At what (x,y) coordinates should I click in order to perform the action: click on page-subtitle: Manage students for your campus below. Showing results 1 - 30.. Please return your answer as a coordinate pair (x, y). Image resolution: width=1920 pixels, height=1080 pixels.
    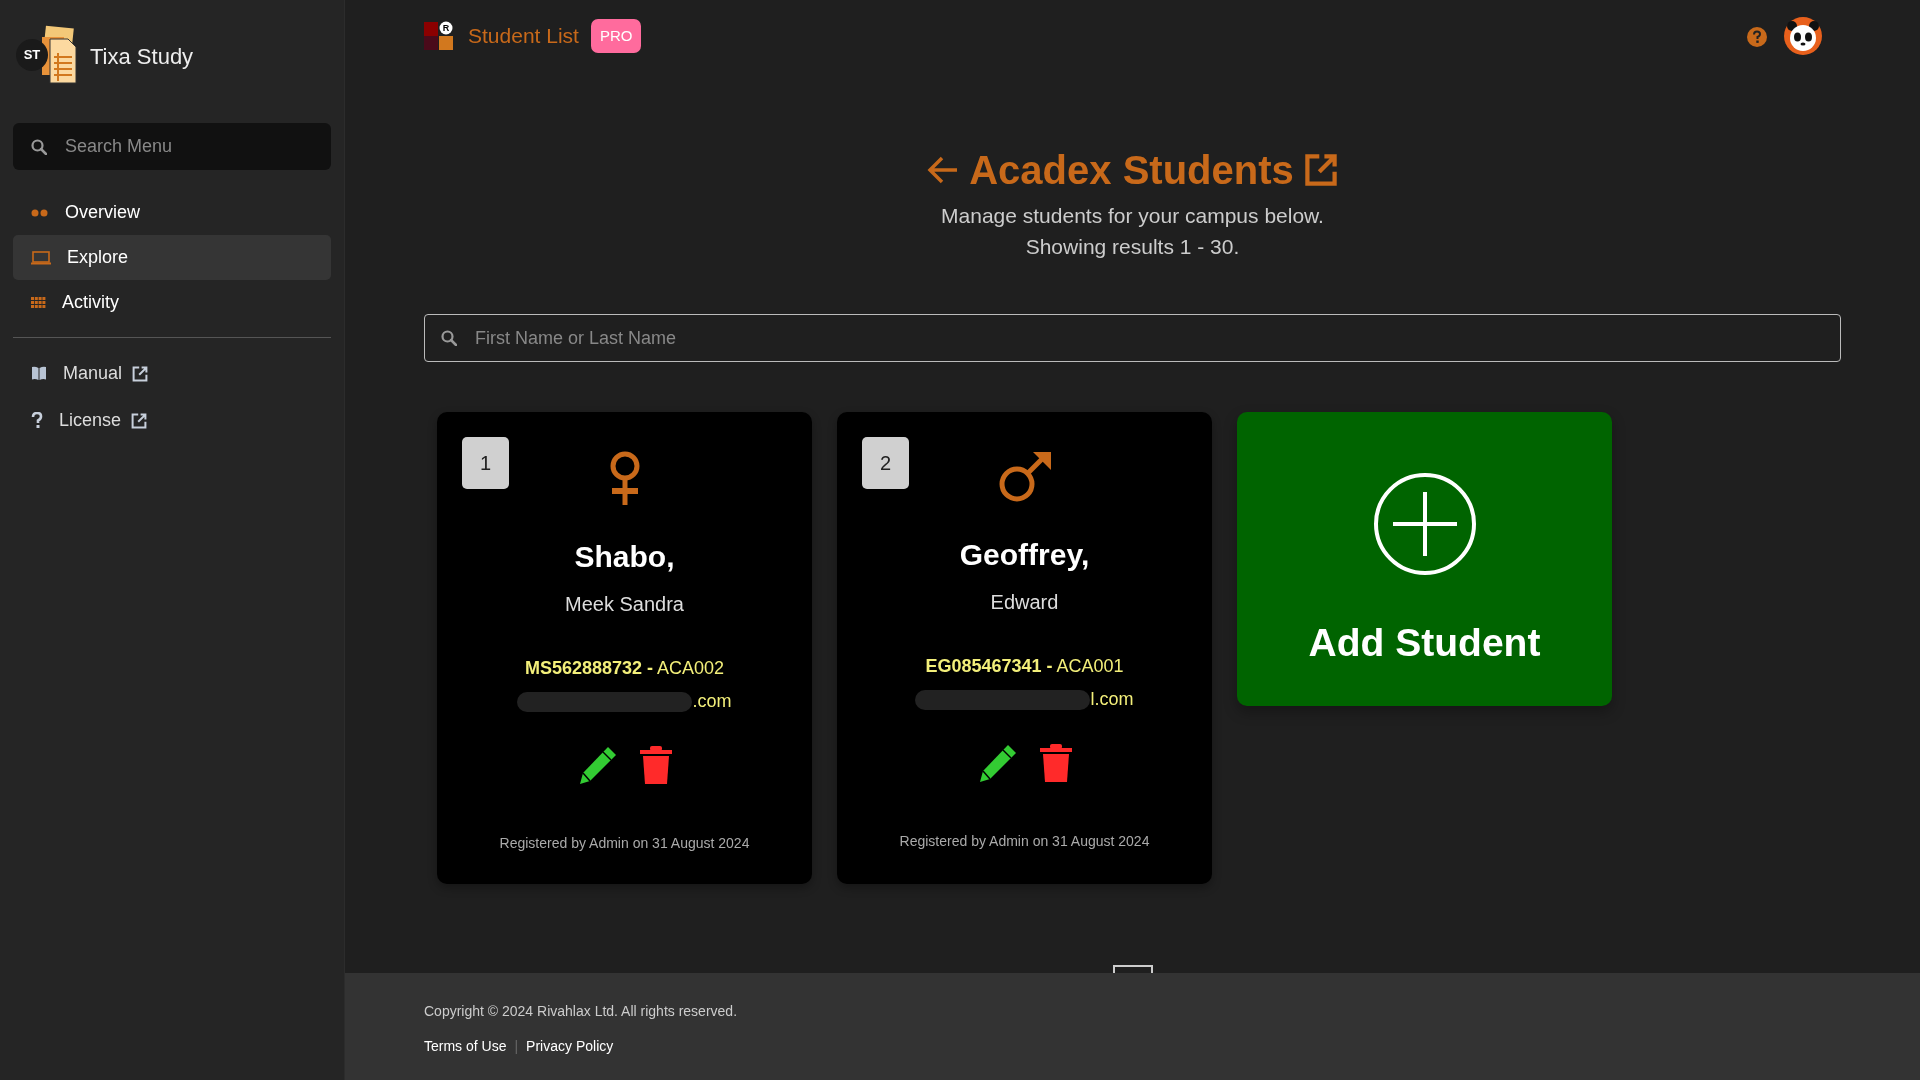
    Looking at the image, I should click on (1132, 231).